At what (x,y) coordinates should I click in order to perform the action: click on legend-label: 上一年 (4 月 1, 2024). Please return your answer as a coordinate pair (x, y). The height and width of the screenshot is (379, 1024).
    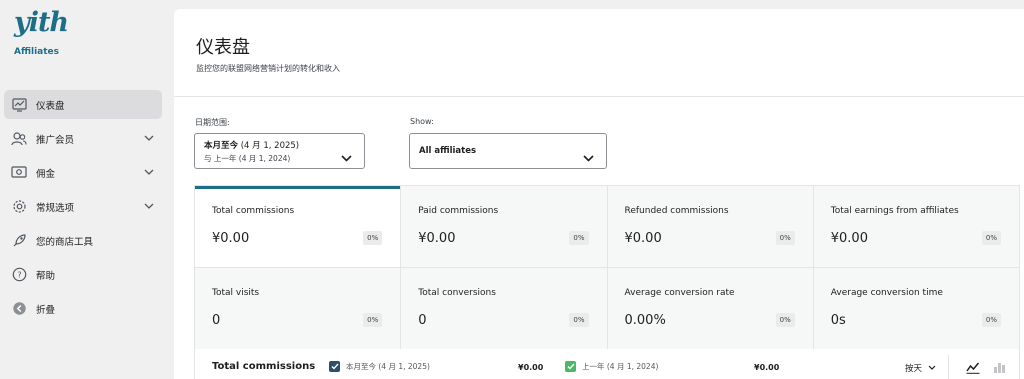
    Looking at the image, I should click on (620, 366).